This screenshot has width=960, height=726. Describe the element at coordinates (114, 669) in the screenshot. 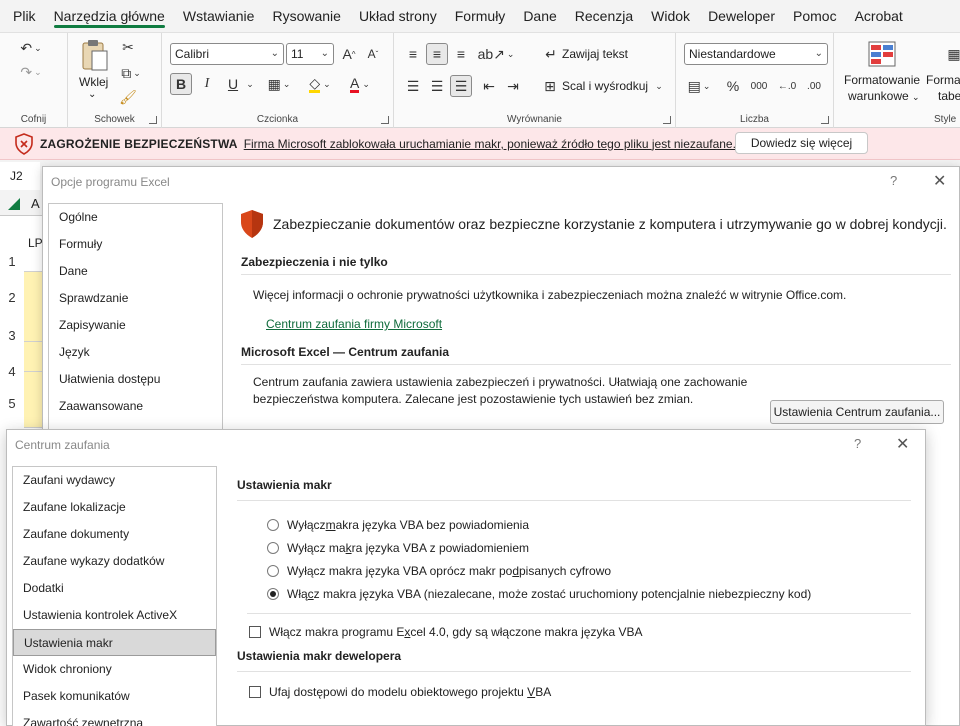

I see `trust-nav-item: Widok chroniony` at that location.